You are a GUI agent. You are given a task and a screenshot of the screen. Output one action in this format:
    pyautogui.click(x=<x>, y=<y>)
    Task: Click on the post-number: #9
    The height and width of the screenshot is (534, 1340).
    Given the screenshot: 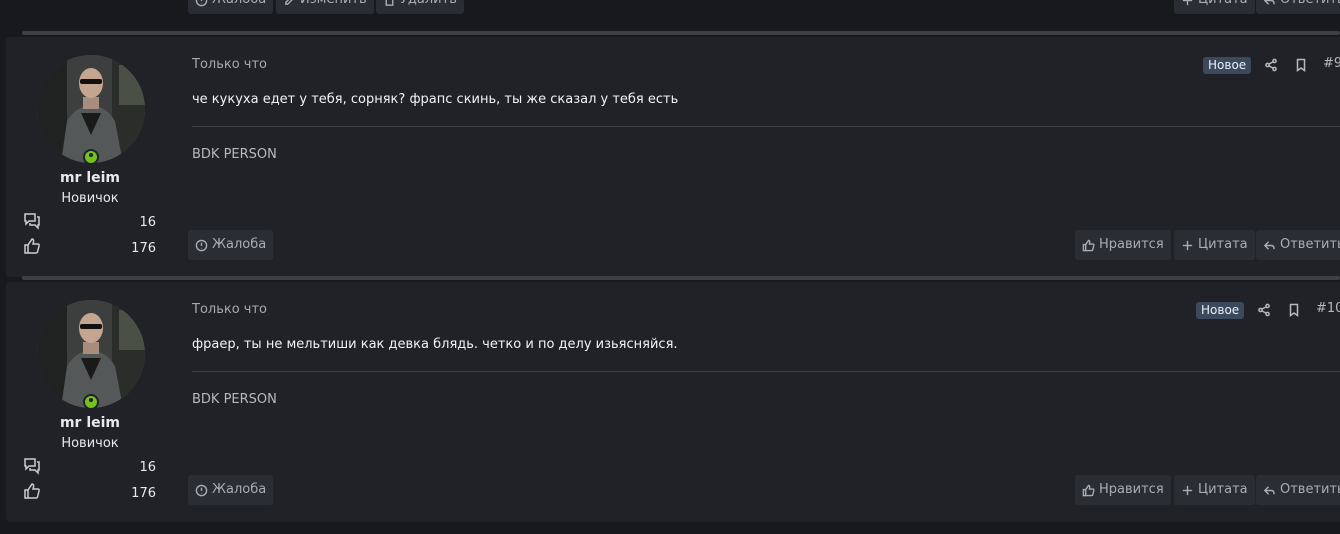 What is the action you would take?
    pyautogui.click(x=1331, y=63)
    